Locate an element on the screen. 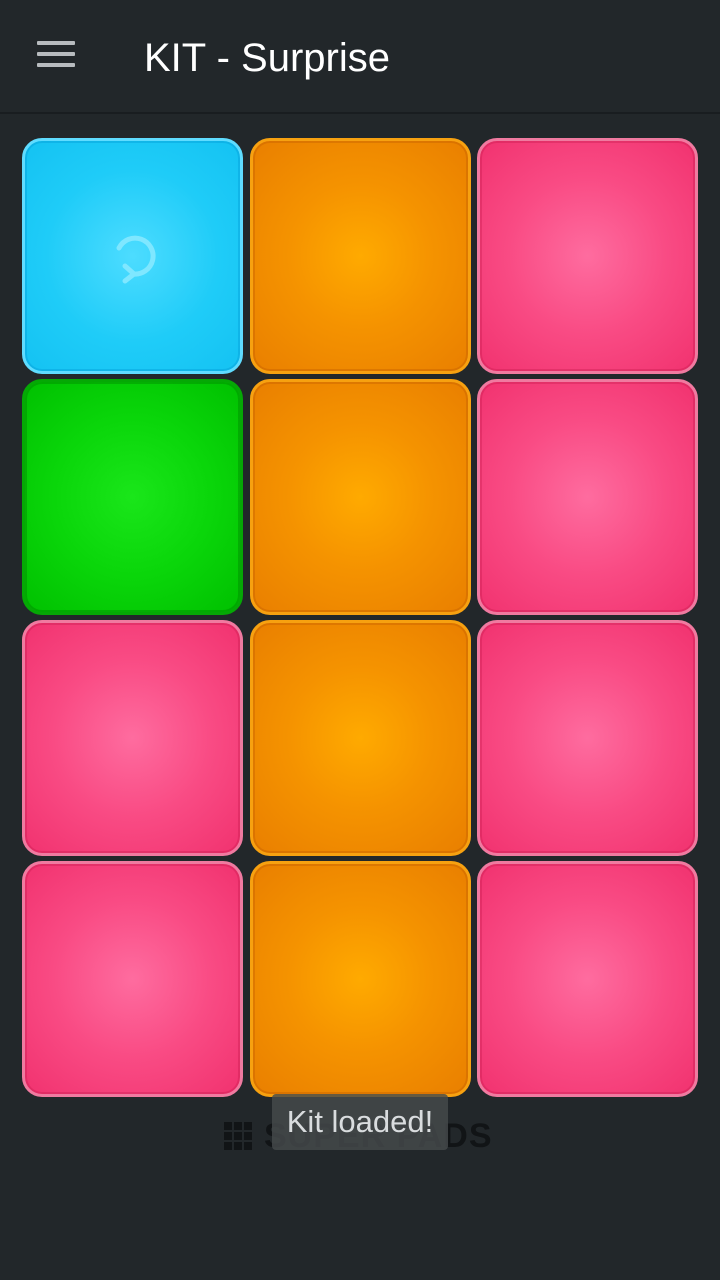 This screenshot has height=1280, width=720. pad-r1-c1 is located at coordinates (132, 256).